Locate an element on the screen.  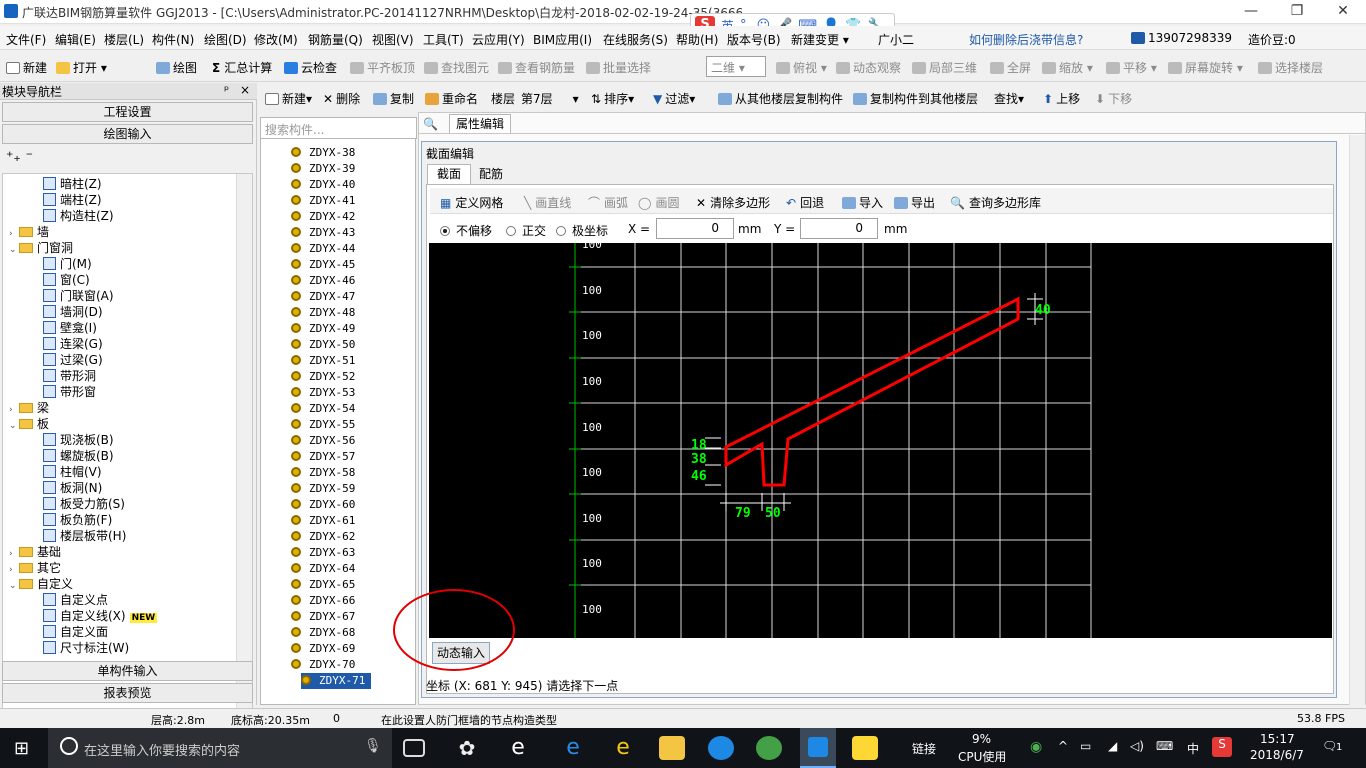
align-top-button: 平齐板顶 is located at coordinates (382, 67).